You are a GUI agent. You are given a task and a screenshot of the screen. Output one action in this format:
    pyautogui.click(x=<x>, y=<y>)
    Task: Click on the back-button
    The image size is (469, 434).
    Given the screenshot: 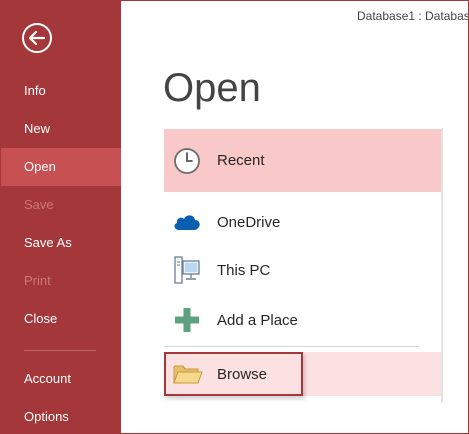 What is the action you would take?
    pyautogui.click(x=37, y=38)
    